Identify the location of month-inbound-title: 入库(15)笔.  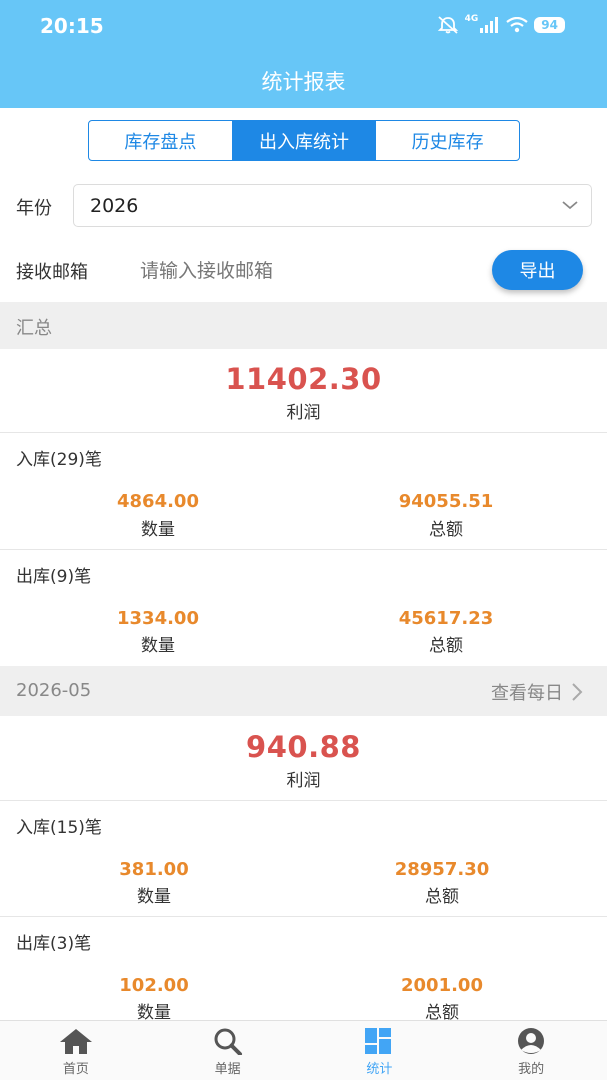
(59, 828).